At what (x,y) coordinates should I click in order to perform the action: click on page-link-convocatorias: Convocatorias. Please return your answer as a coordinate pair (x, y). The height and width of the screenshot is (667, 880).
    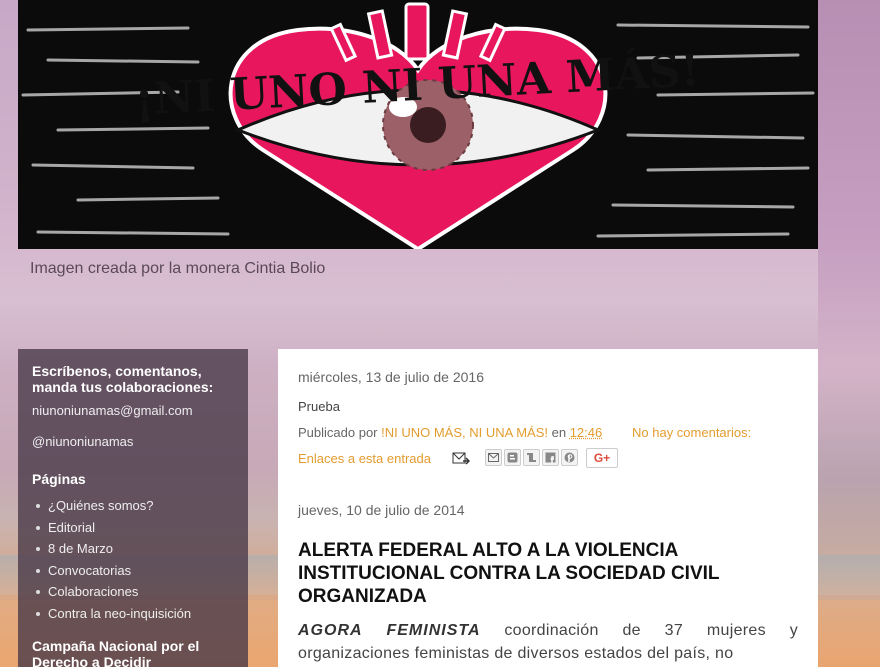
    Looking at the image, I should click on (135, 571).